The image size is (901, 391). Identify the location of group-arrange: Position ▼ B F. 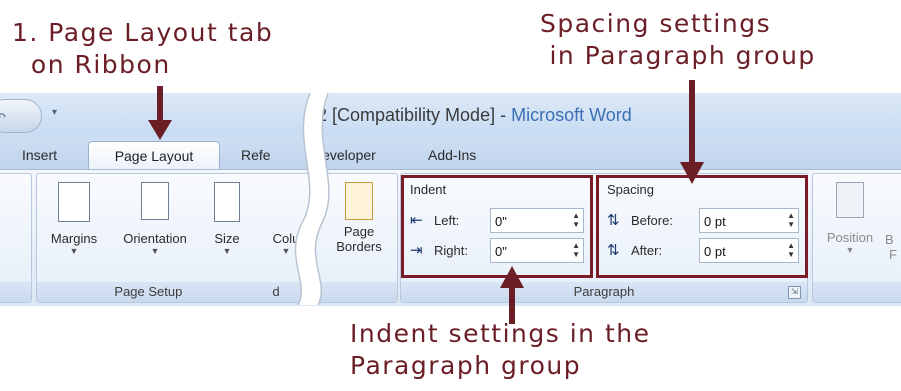
(856, 238).